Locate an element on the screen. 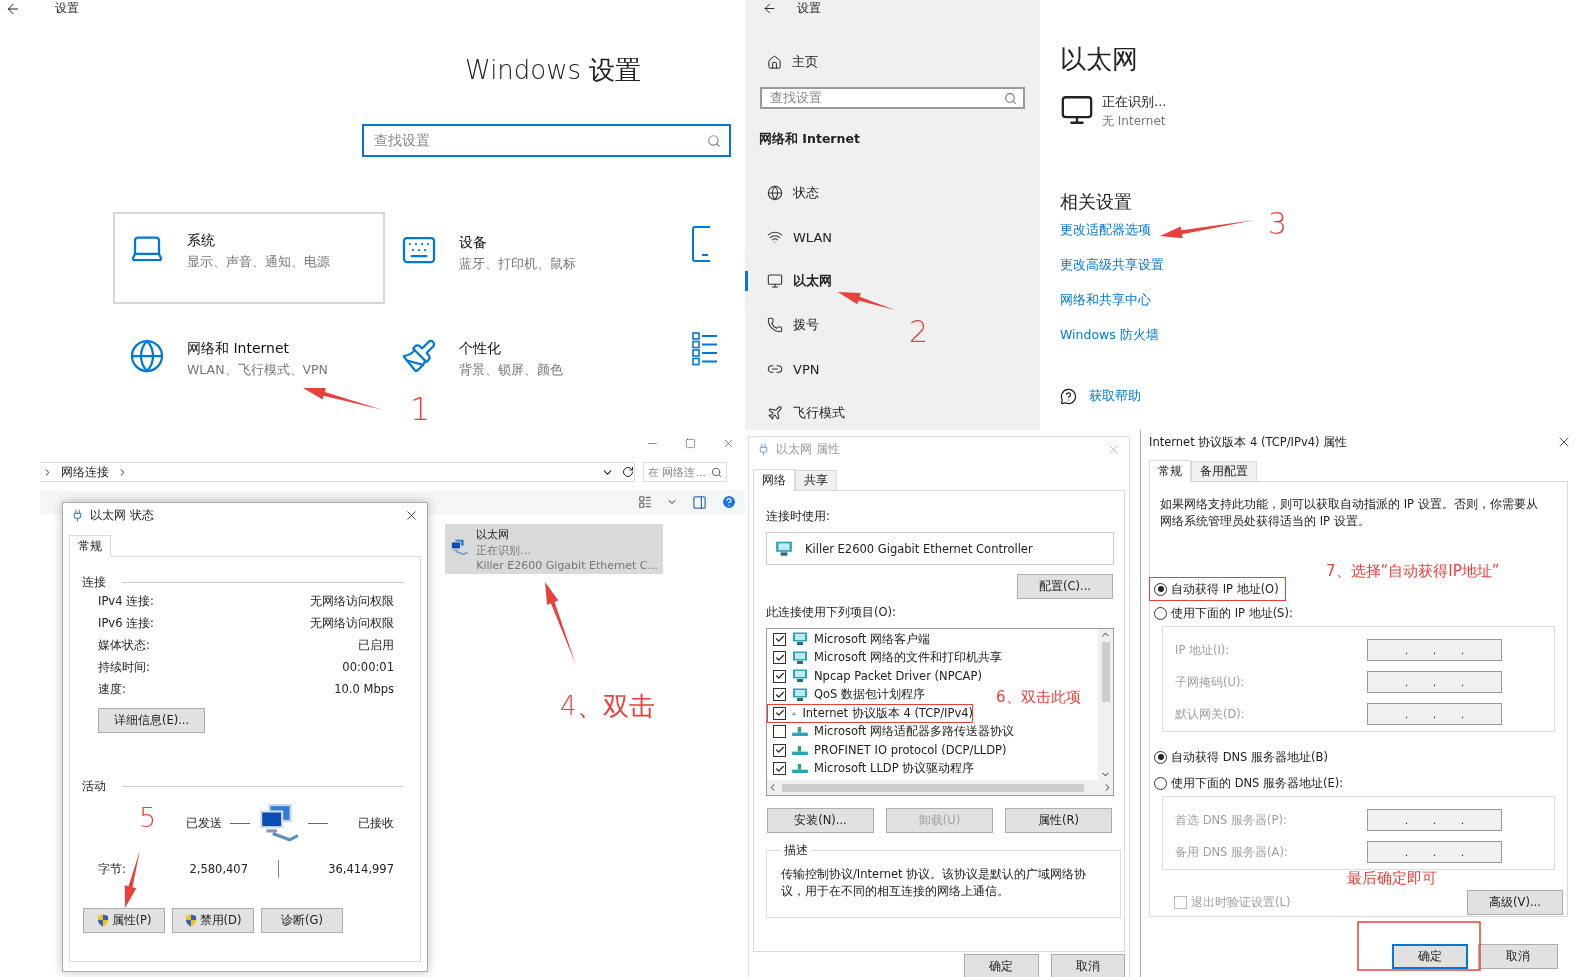 The image size is (1575, 977). list-item: Microsoft 网络客户端 is located at coordinates (848, 639).